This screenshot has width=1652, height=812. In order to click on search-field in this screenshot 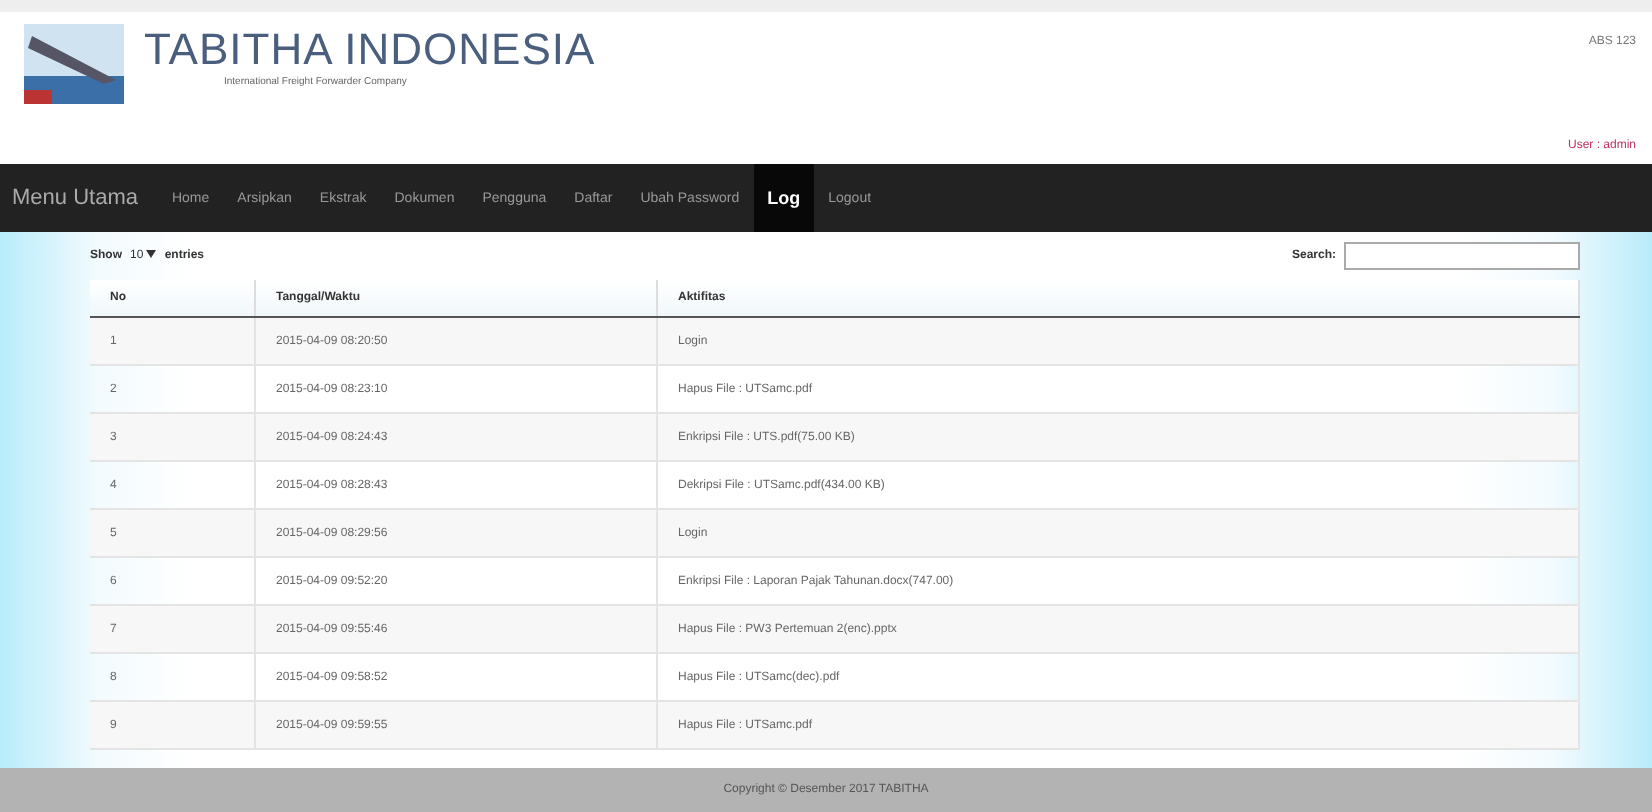, I will do `click(1462, 256)`.